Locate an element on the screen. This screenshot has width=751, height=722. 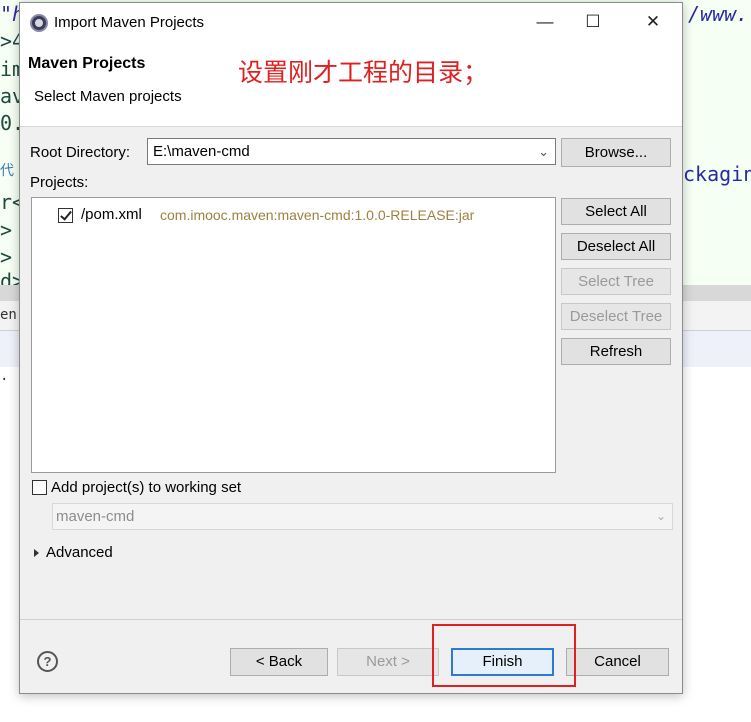
maximize-button: ☐ is located at coordinates (593, 22).